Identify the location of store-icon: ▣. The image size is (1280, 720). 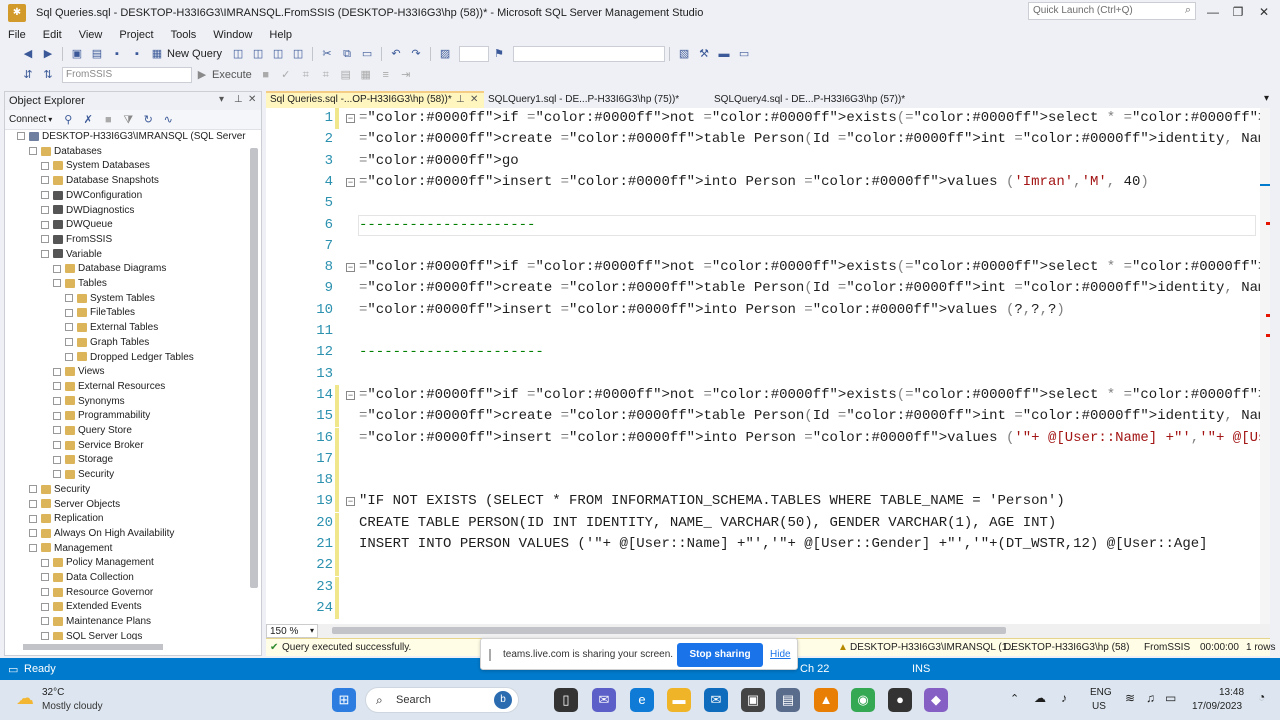
(753, 700).